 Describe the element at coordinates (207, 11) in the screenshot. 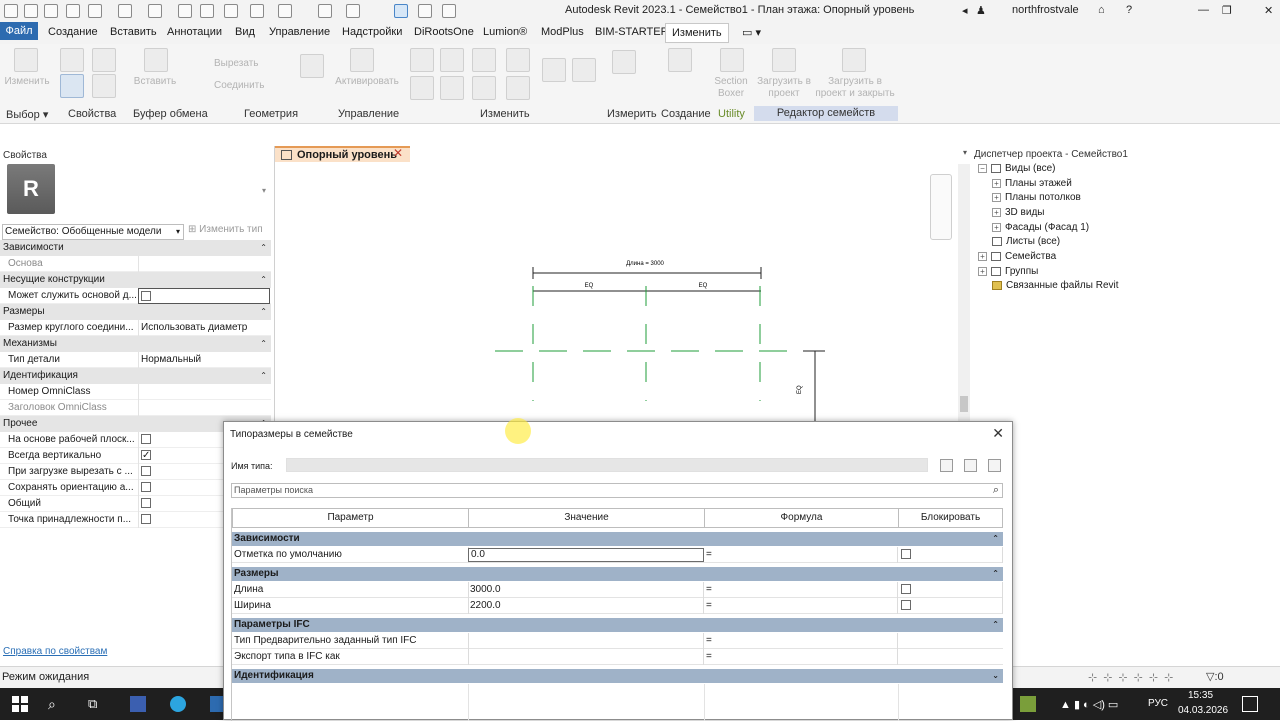

I see `measure-icon` at that location.